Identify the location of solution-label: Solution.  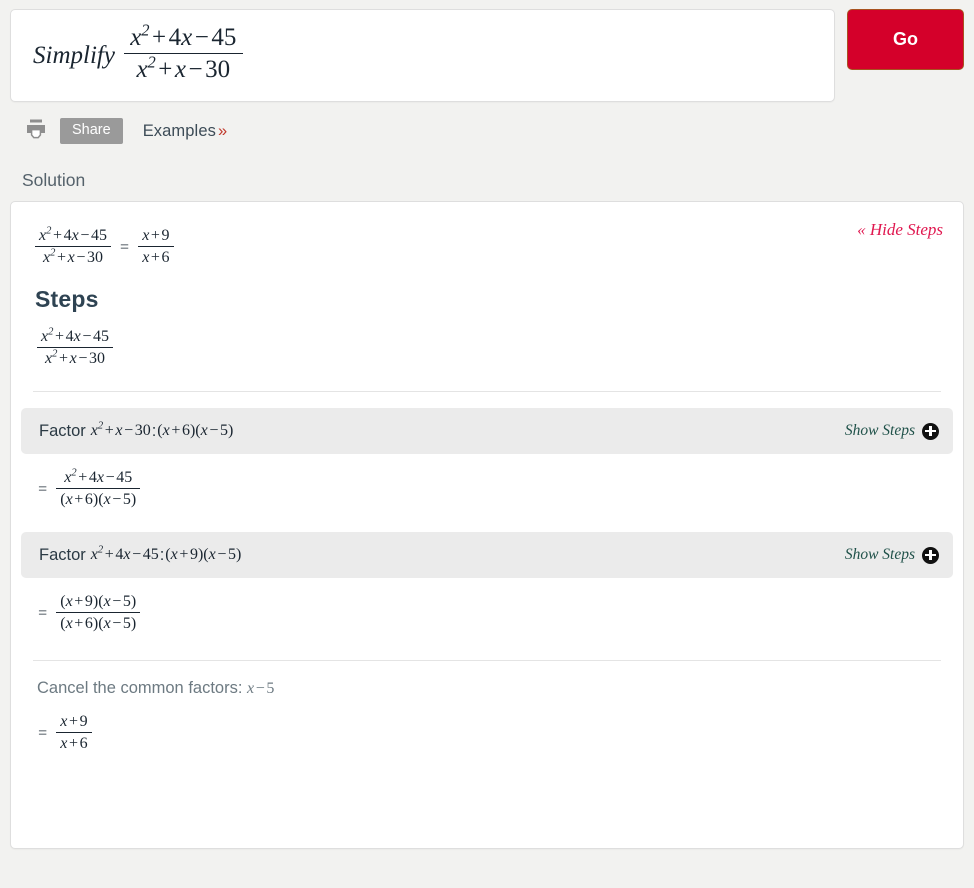
(54, 180).